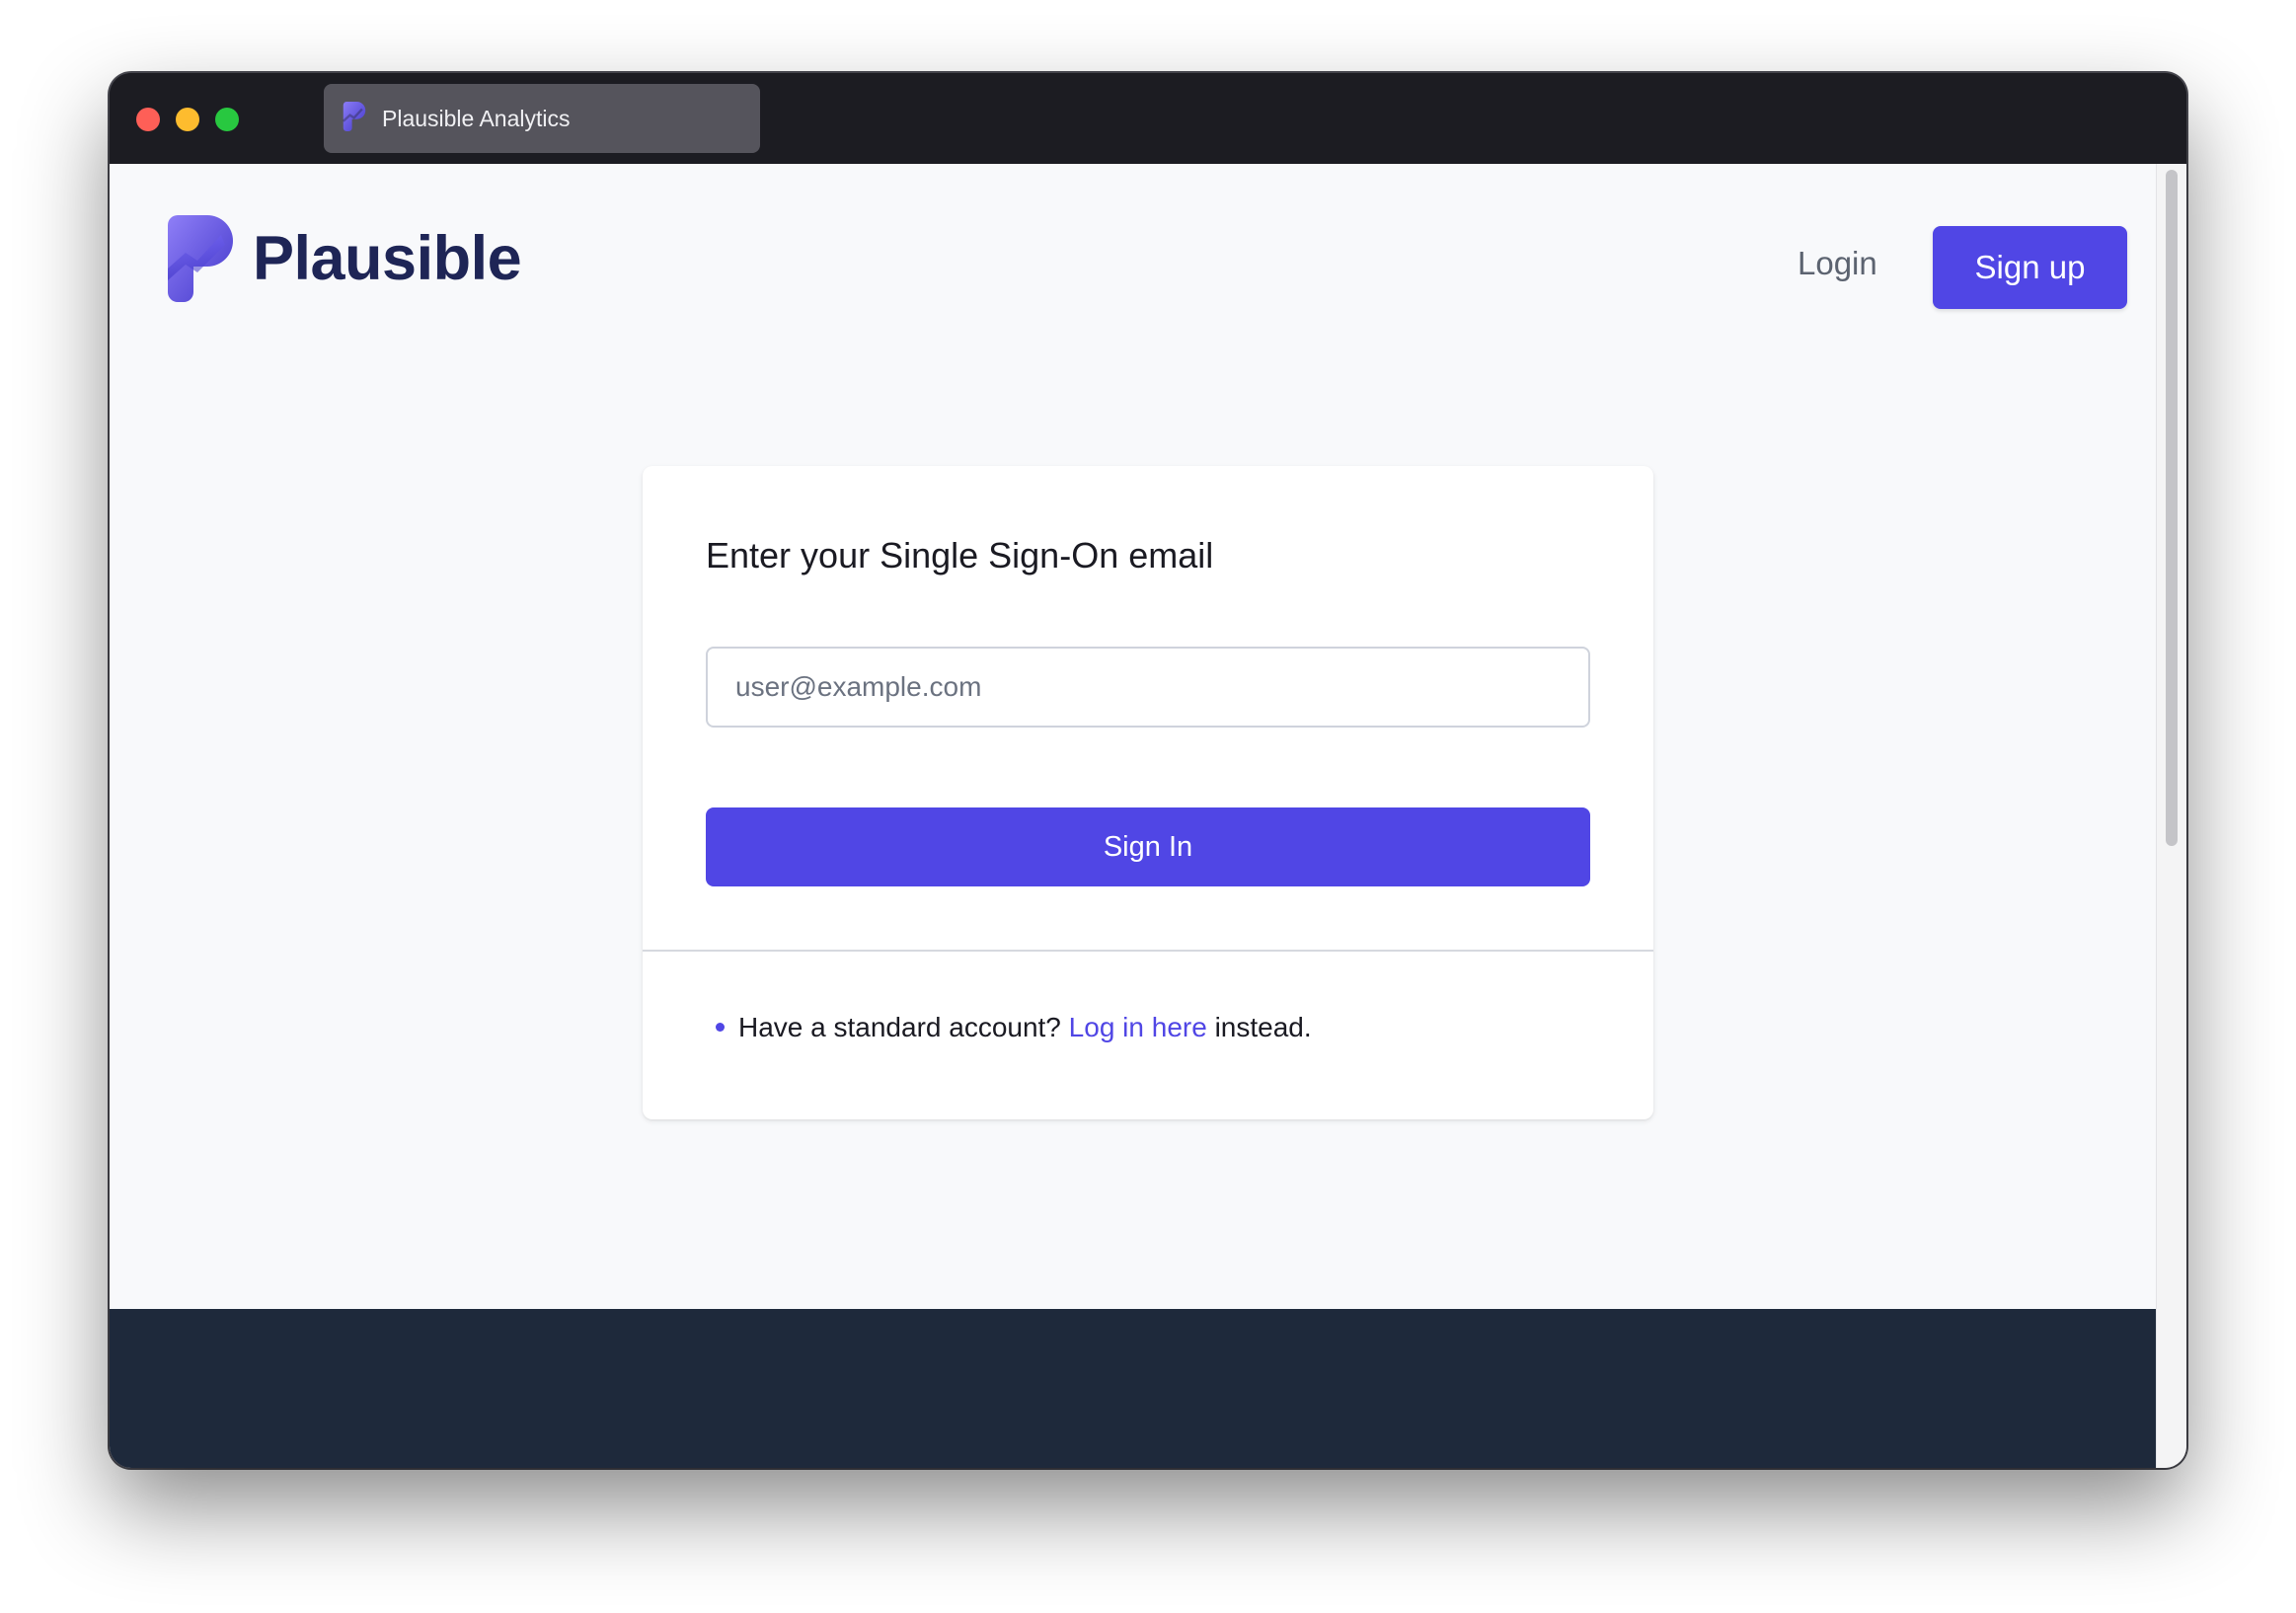 The height and width of the screenshot is (1613, 2296). Describe the element at coordinates (1263, 1027) in the screenshot. I see `note-suffix: instead.` at that location.